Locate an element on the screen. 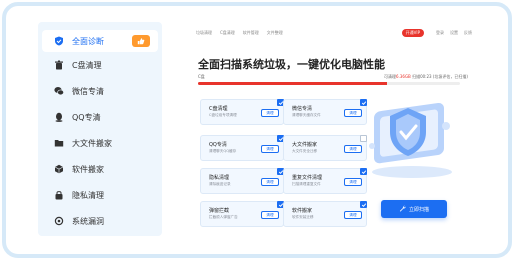 The width and height of the screenshot is (514, 260). start-scan-button: 立即扫描 is located at coordinates (414, 209).